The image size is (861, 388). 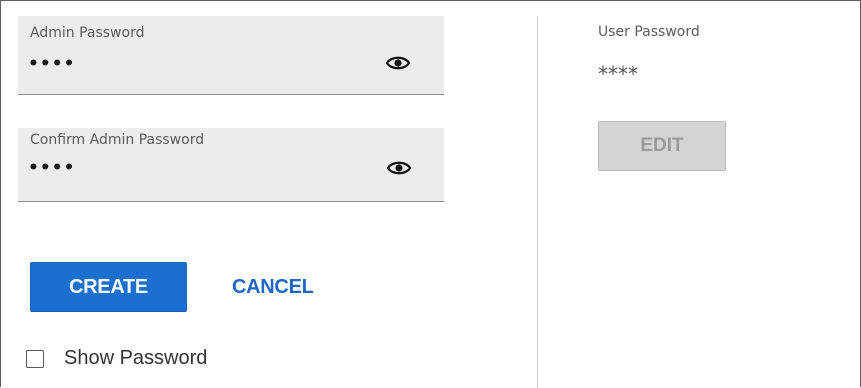 What do you see at coordinates (51, 168) in the screenshot?
I see `confirm-admin-password-value: ••••` at bounding box center [51, 168].